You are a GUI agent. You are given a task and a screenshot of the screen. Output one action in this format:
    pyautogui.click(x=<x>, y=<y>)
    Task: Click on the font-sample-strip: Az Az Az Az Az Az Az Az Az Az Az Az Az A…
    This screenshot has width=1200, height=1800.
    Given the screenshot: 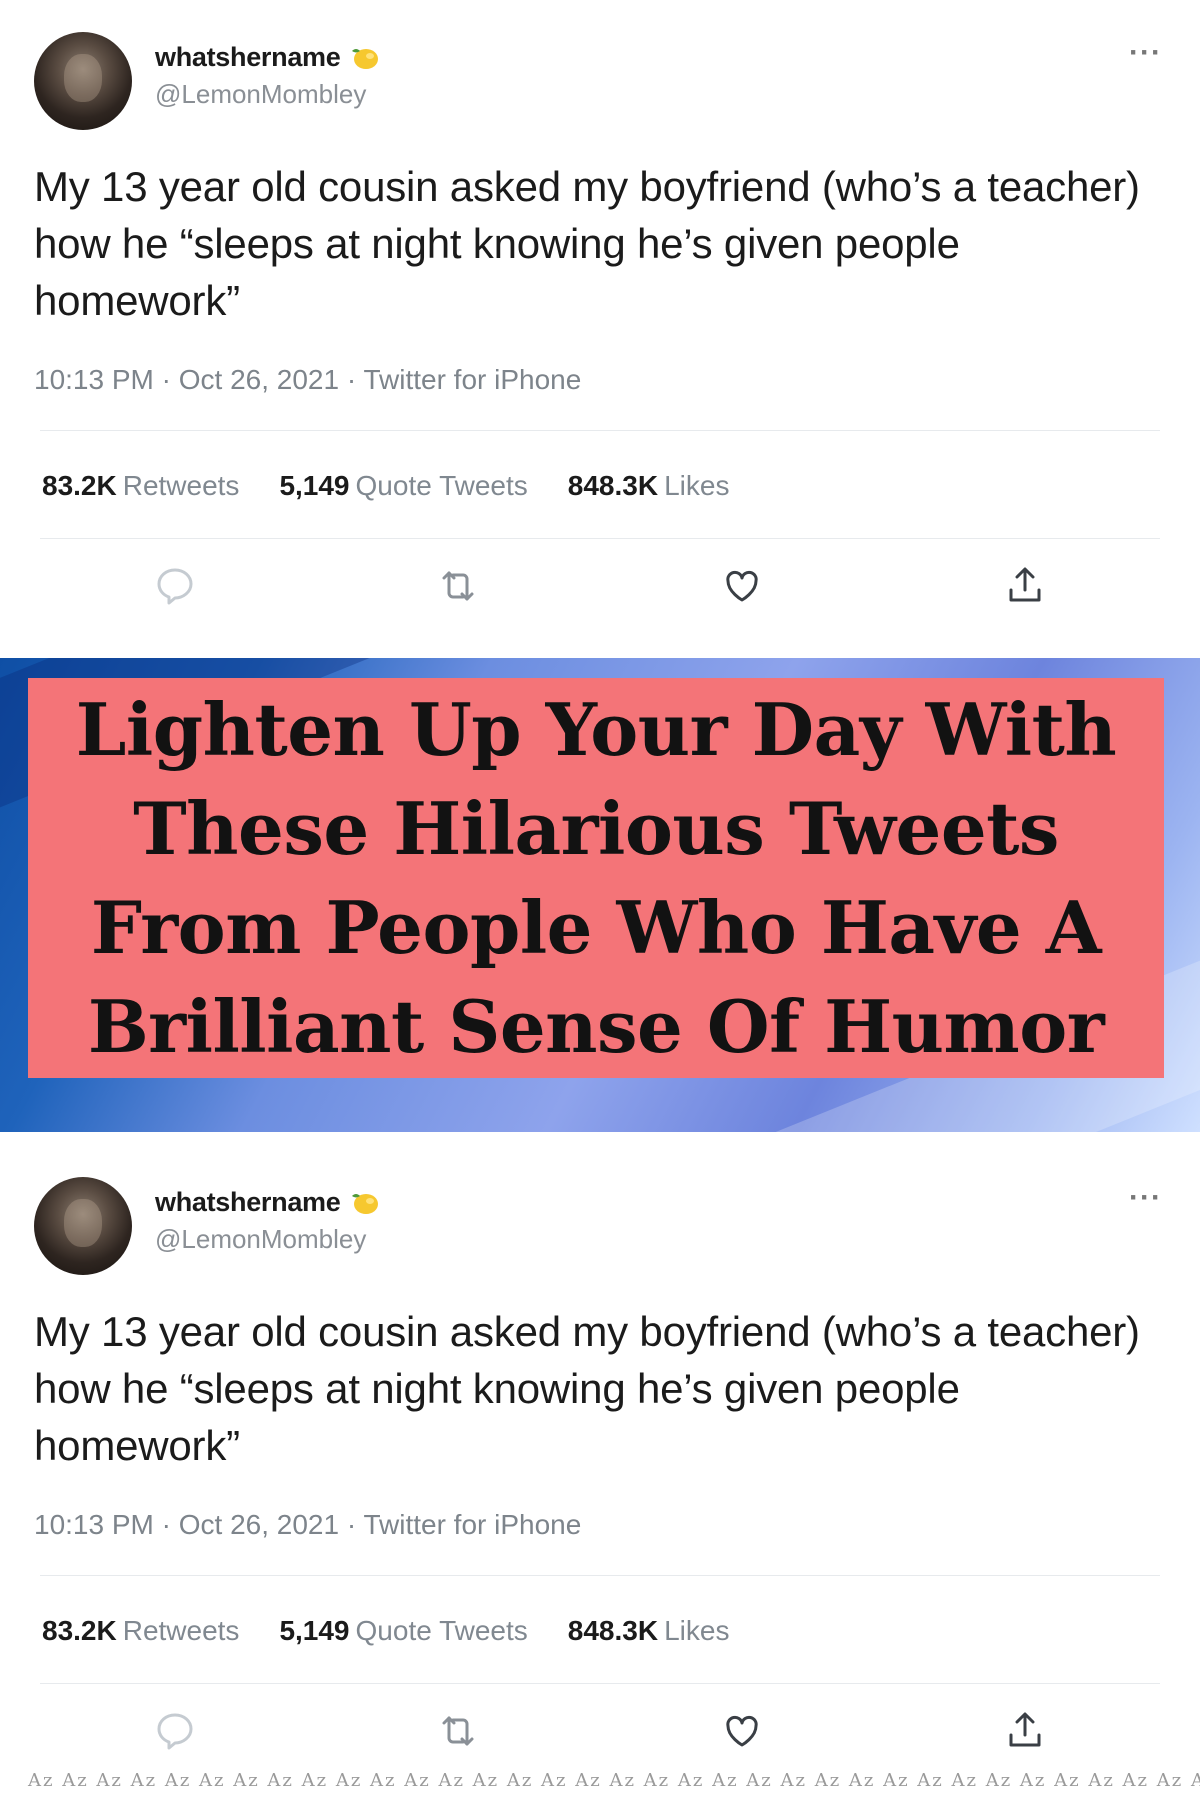 What is the action you would take?
    pyautogui.click(x=614, y=1780)
    